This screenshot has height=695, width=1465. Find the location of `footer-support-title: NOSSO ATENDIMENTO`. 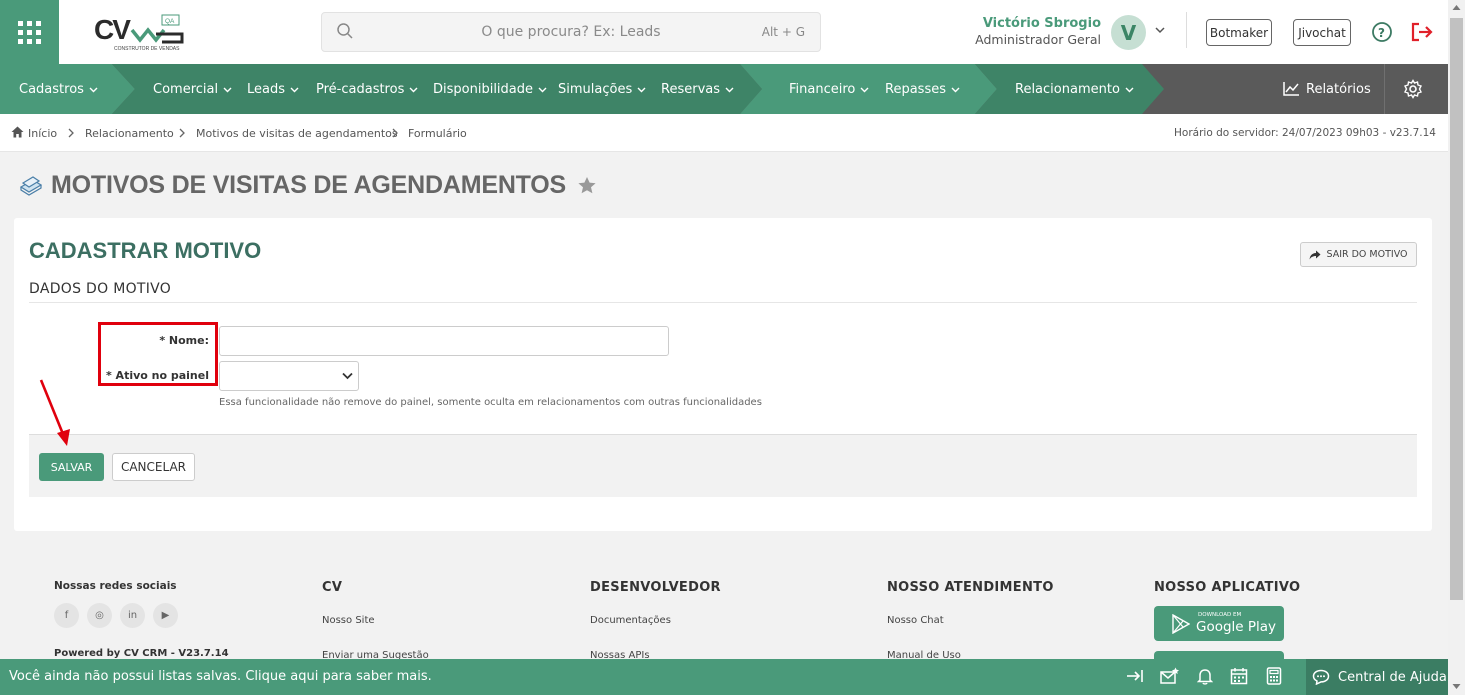

footer-support-title: NOSSO ATENDIMENTO is located at coordinates (970, 587).